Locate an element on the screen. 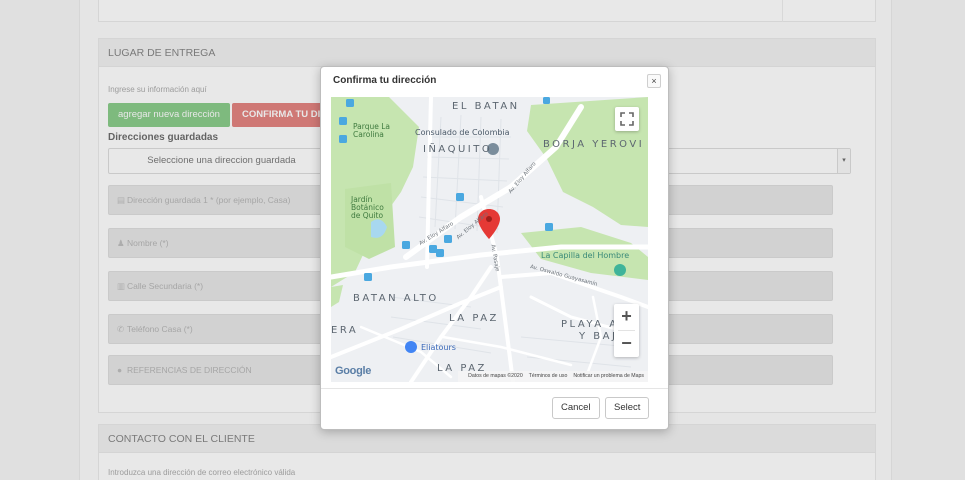 The width and height of the screenshot is (965, 480). map-label-batan-alto: BATAN ALTO is located at coordinates (396, 298).